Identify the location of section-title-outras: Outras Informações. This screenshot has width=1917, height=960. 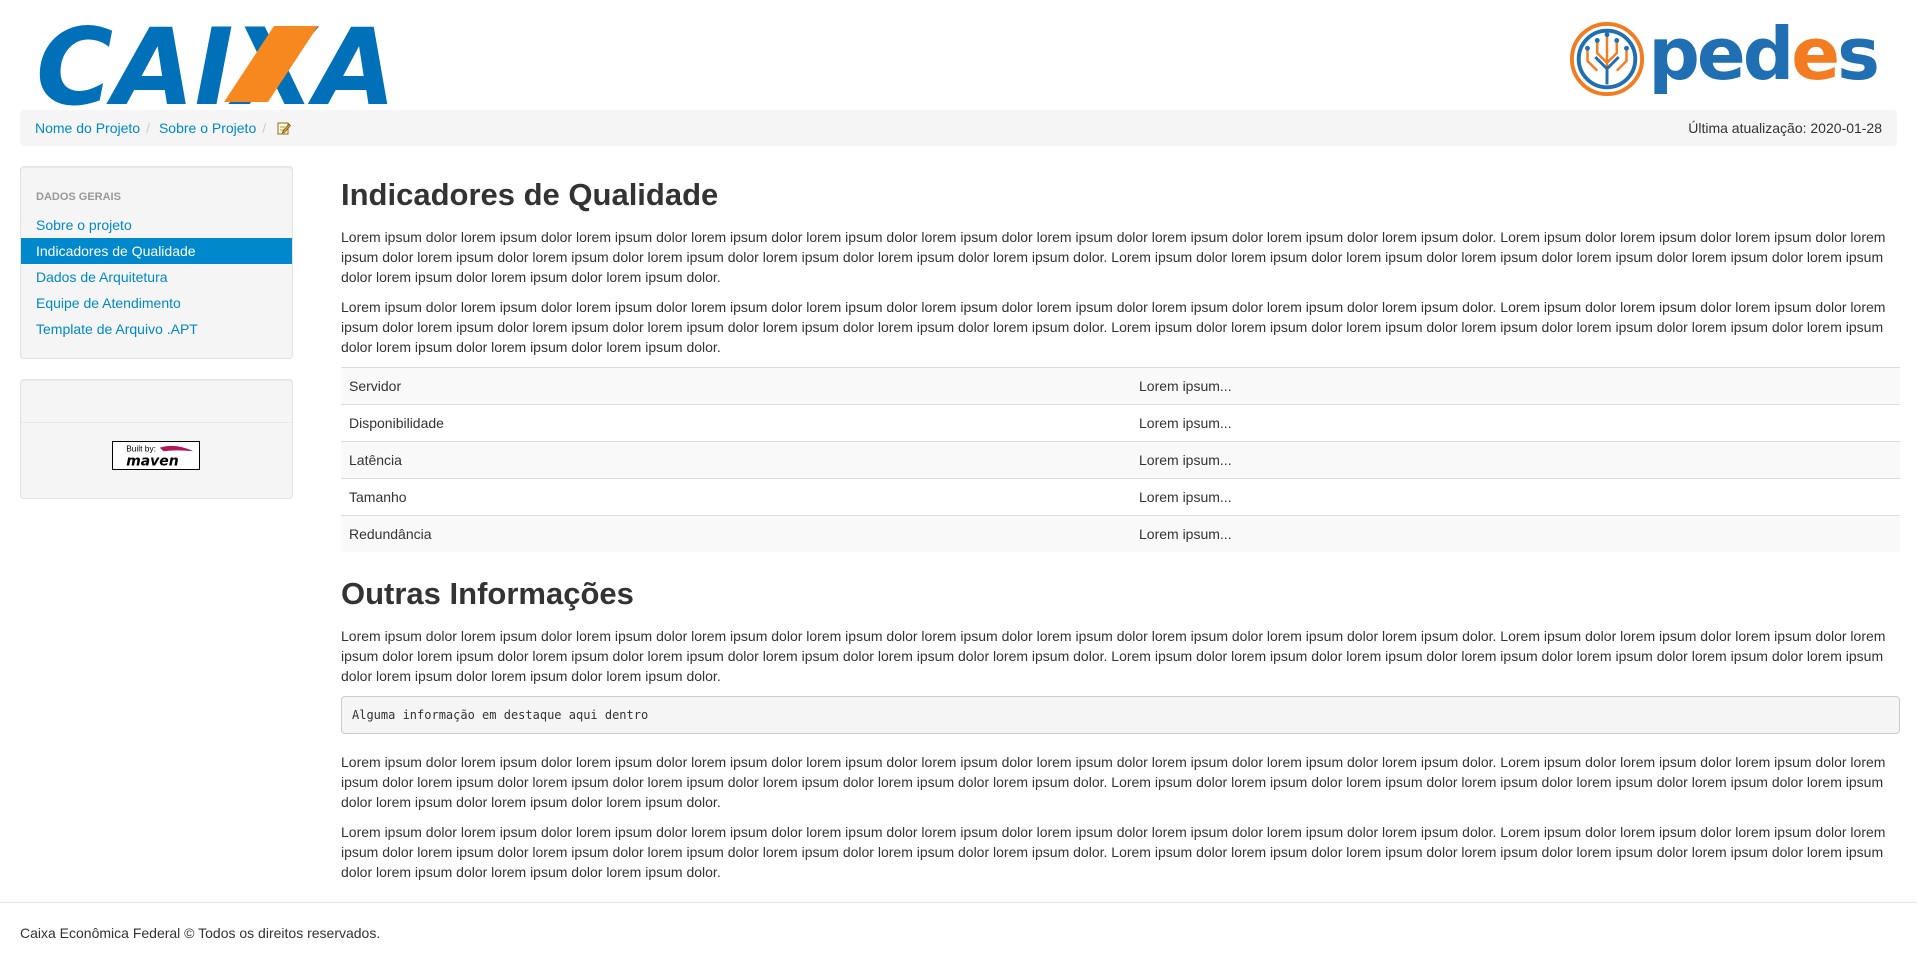
(487, 593).